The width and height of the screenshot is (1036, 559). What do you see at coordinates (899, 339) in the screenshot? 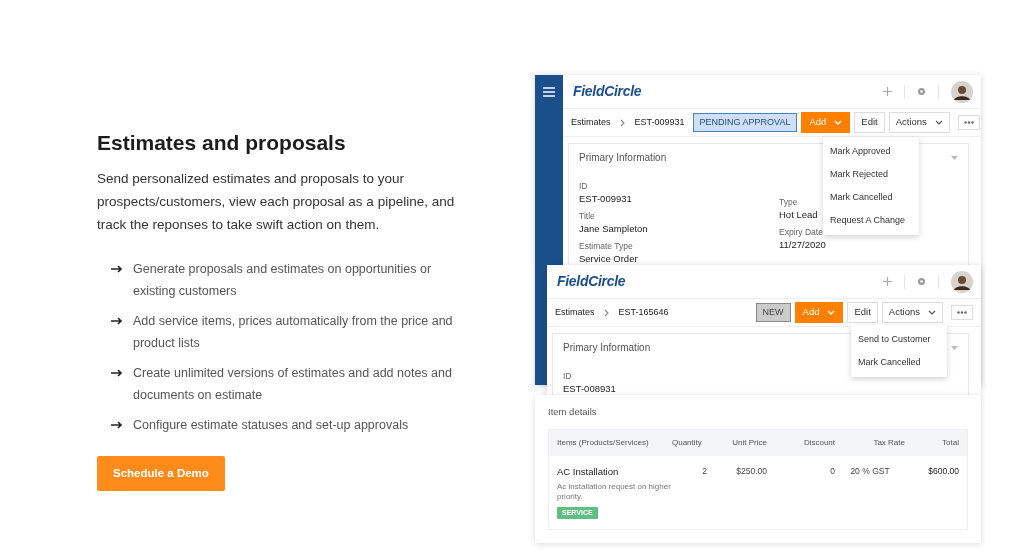
I see `menu-item: Send to Customer` at bounding box center [899, 339].